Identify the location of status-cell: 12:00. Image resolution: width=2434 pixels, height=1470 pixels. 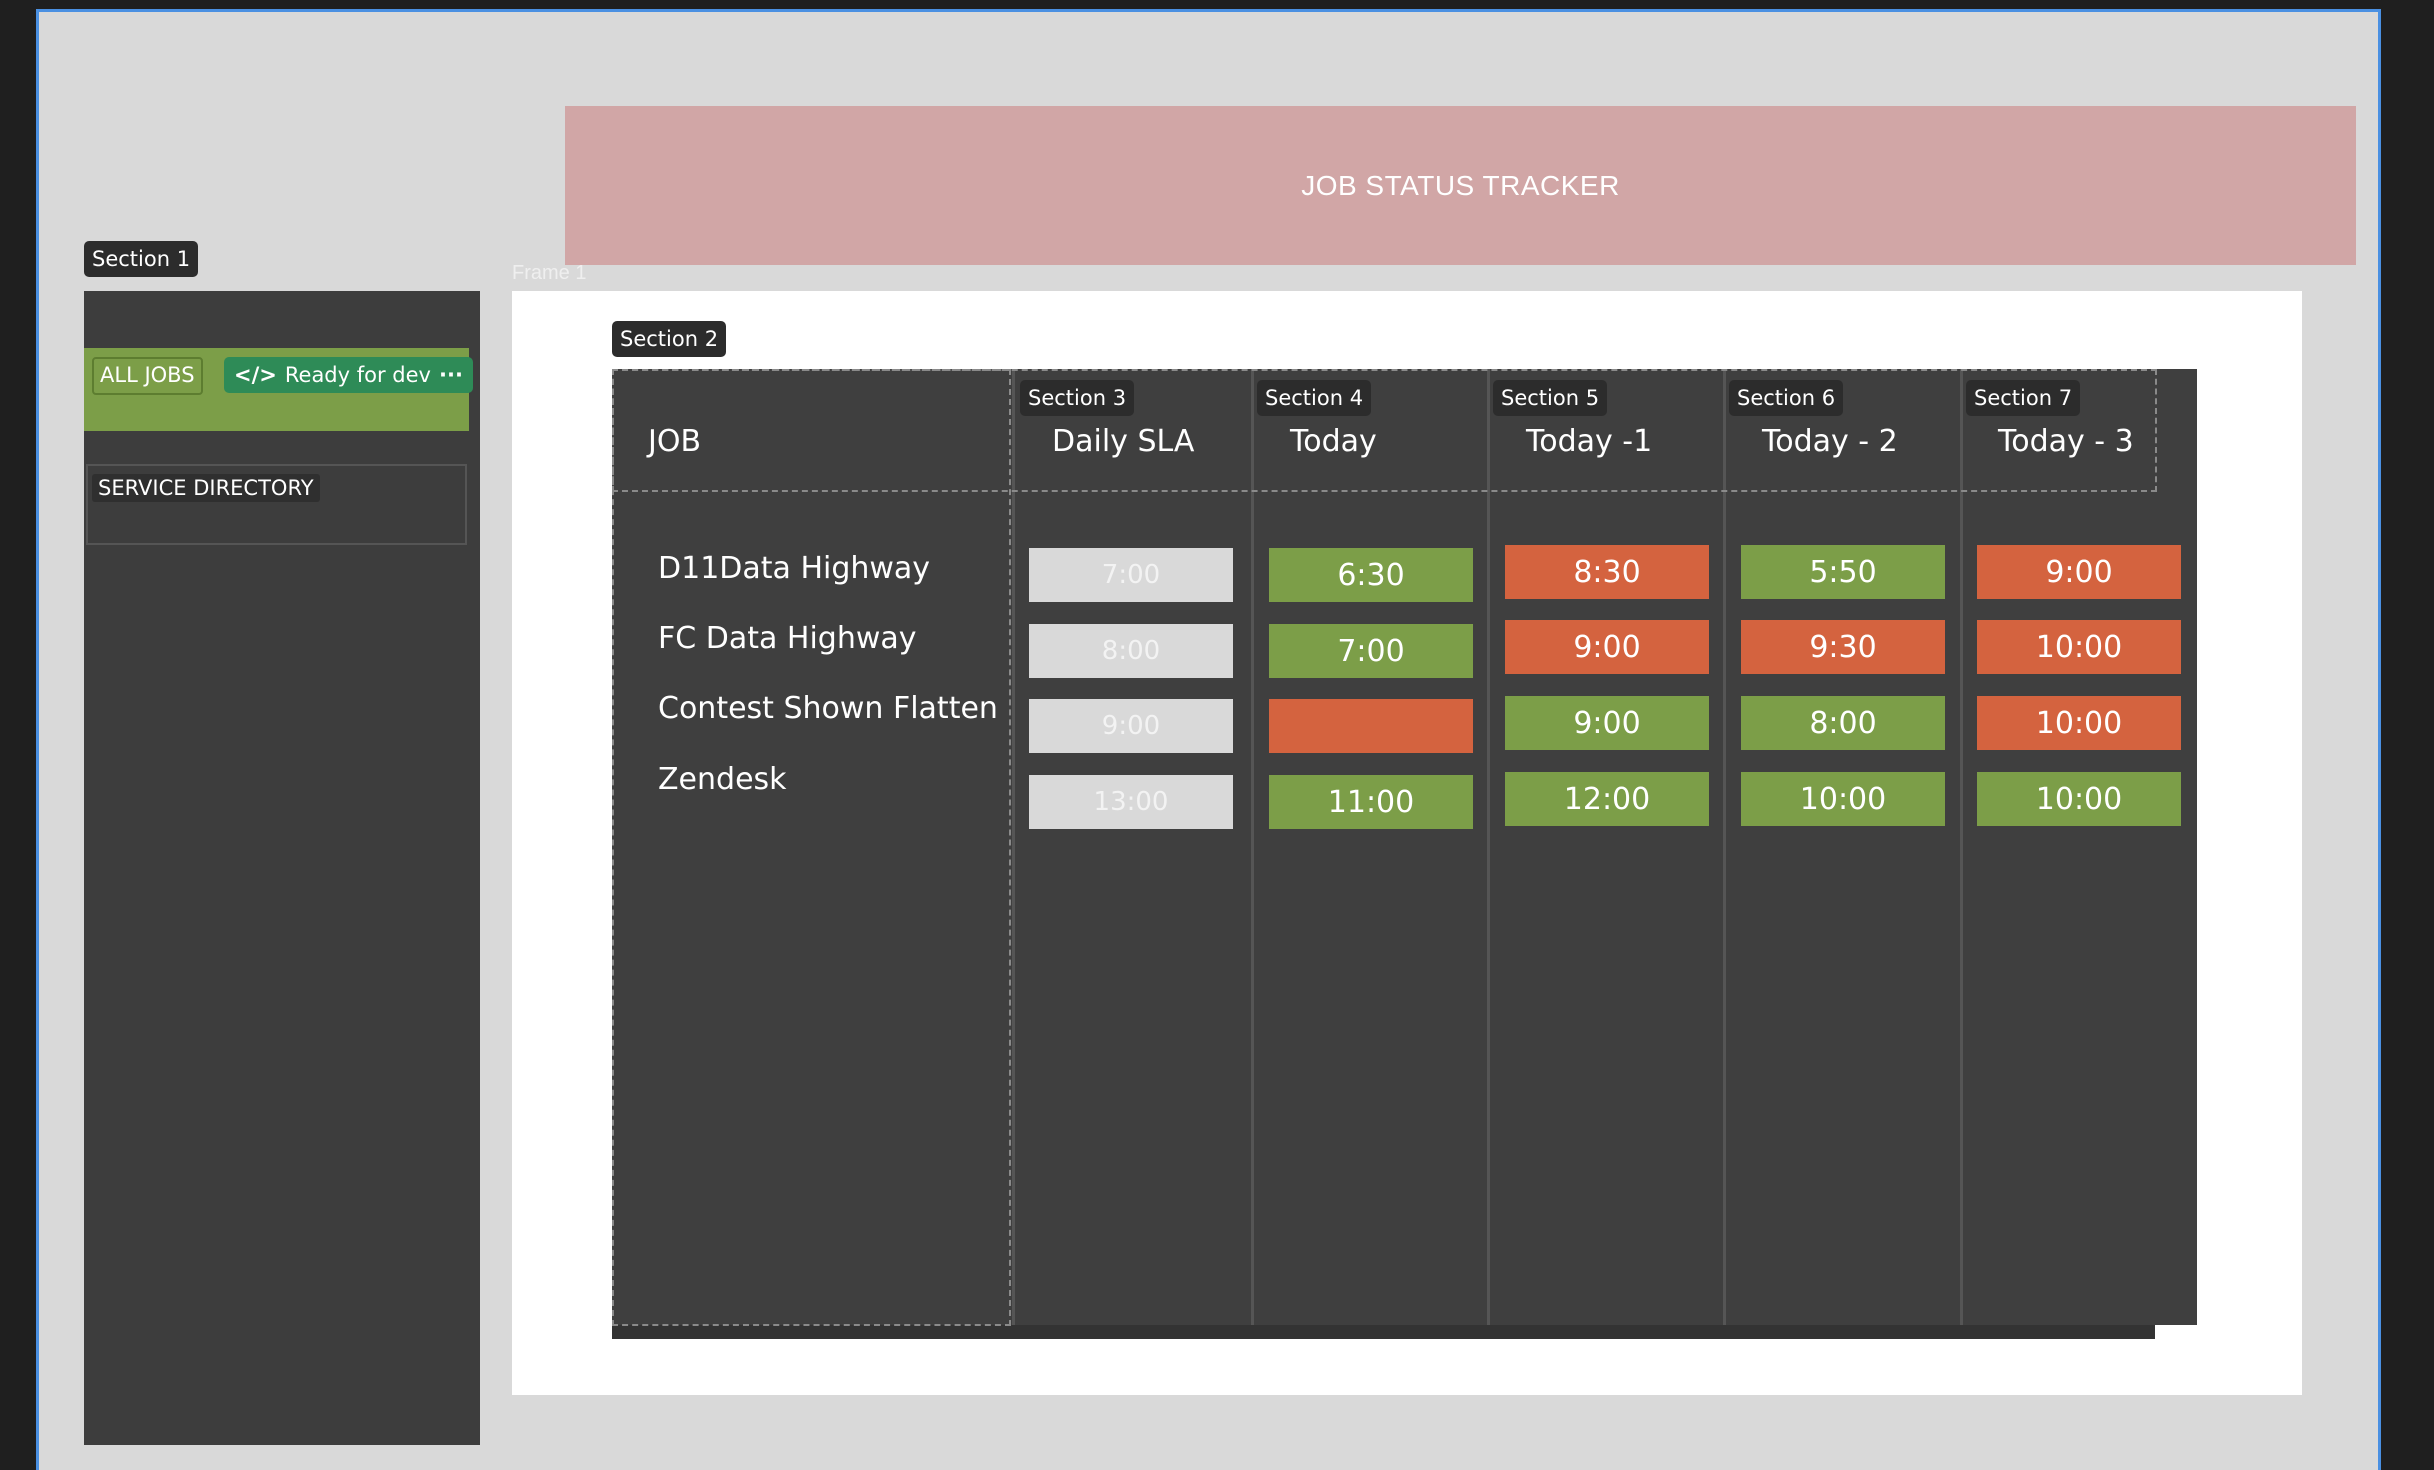
(1607, 799).